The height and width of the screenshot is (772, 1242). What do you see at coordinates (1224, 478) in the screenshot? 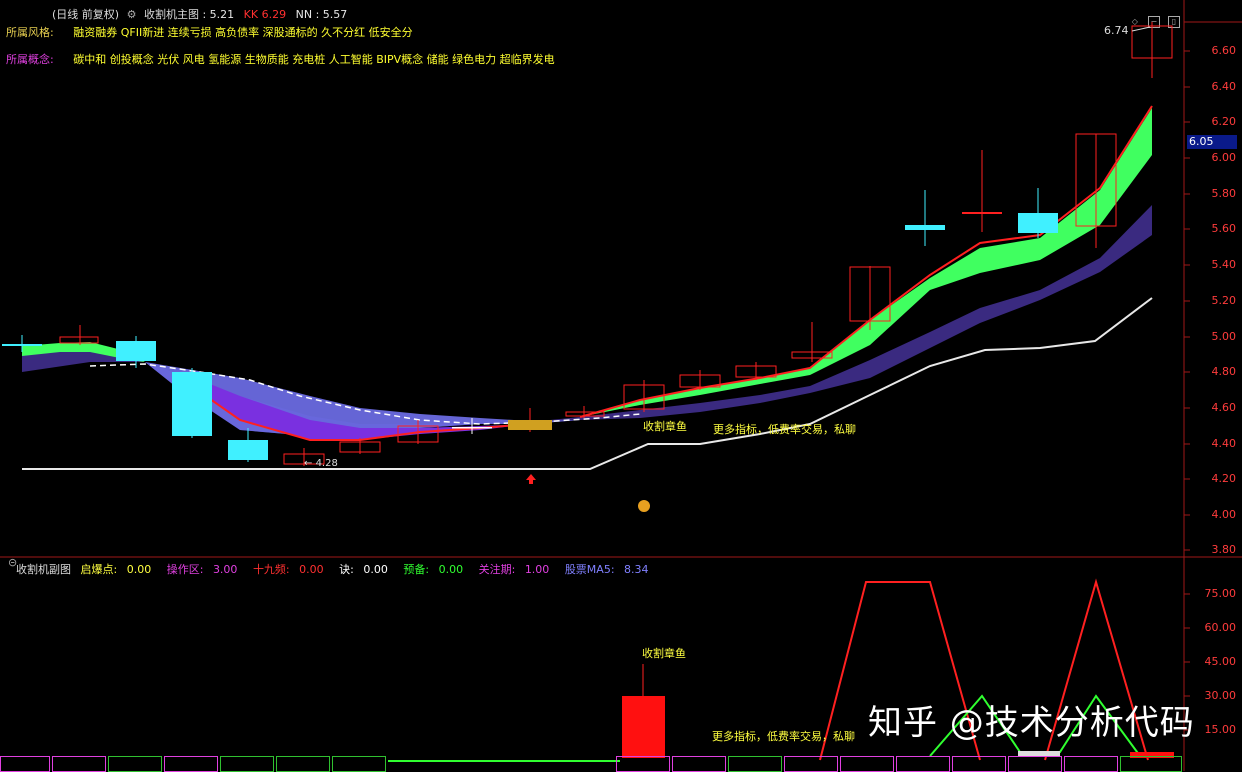
I see `y-tick-label: 4.20` at bounding box center [1224, 478].